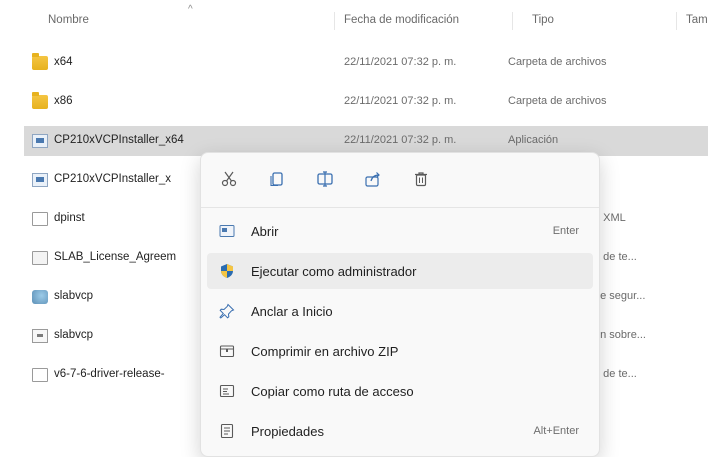  Describe the element at coordinates (112, 179) in the screenshot. I see `file-name: CP210xVCPInstaller_x` at that location.